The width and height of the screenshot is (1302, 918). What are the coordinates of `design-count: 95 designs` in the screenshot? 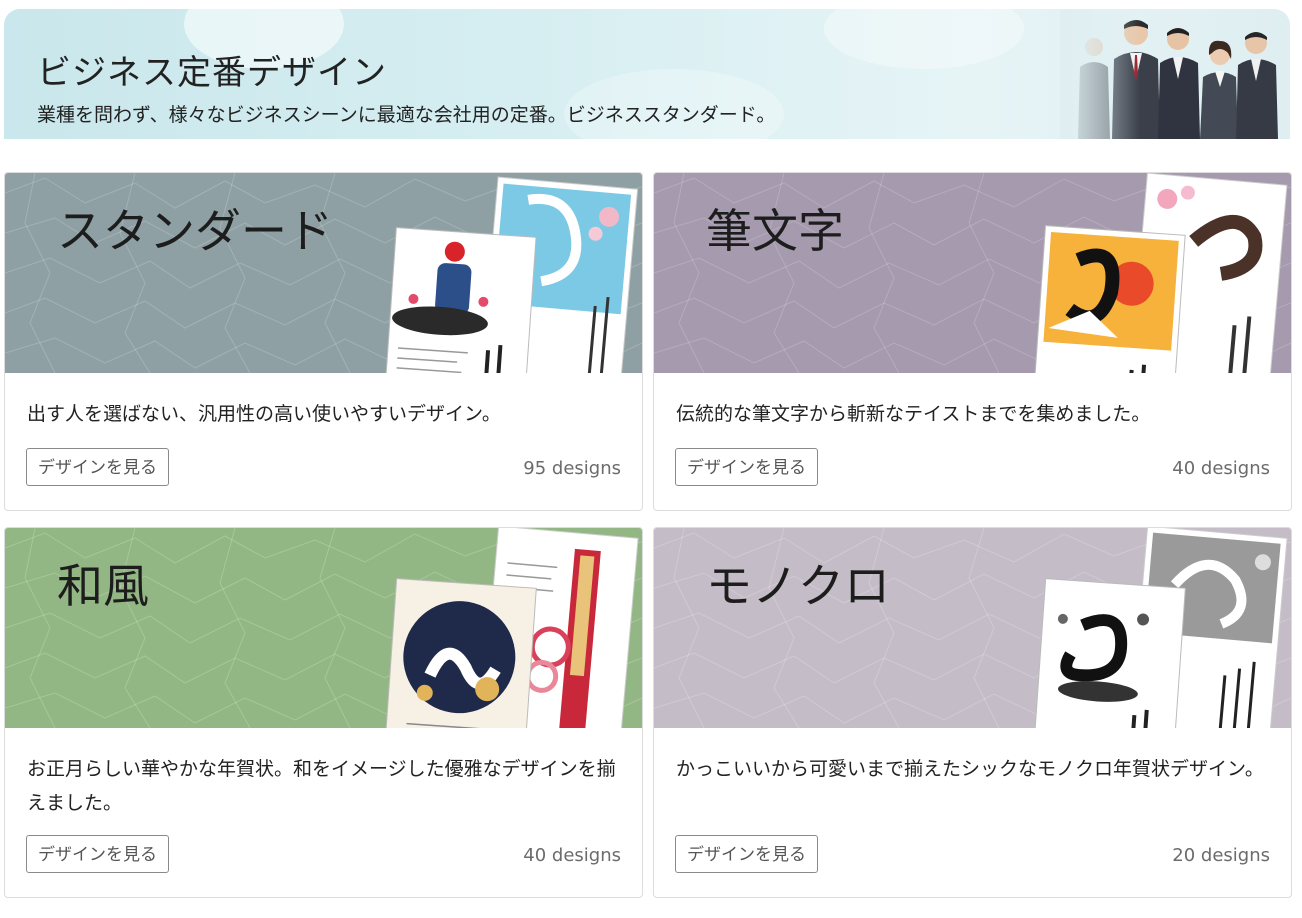 It's located at (572, 468).